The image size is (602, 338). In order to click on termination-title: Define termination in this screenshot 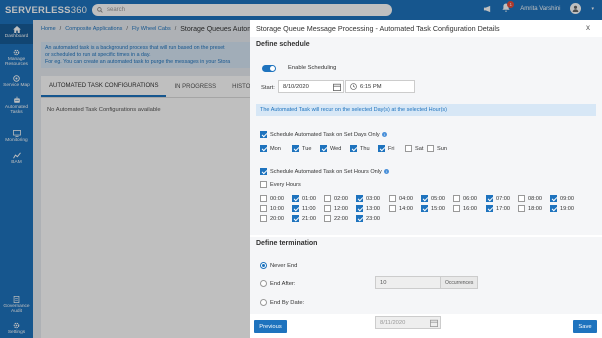, I will do `click(287, 243)`.